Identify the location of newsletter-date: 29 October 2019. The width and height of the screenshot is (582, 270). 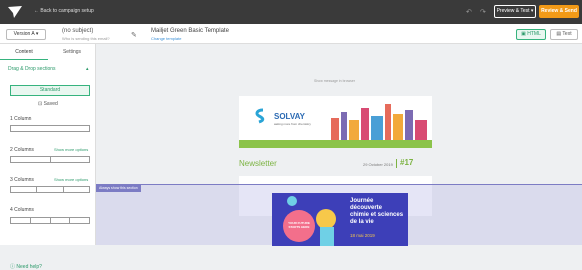
(378, 164).